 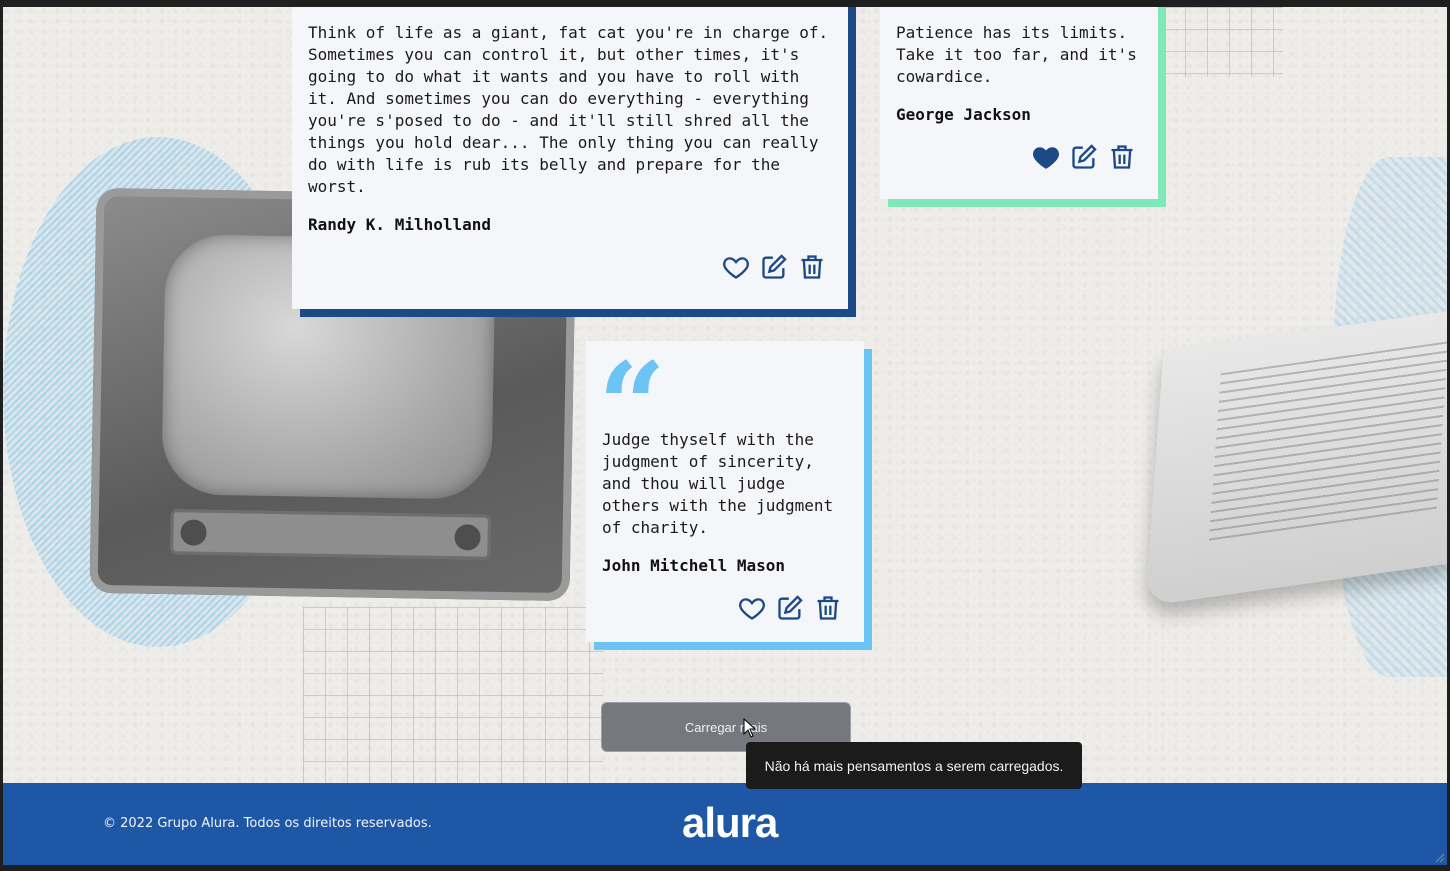 I want to click on heart-filled-icon, so click(x=1046, y=157).